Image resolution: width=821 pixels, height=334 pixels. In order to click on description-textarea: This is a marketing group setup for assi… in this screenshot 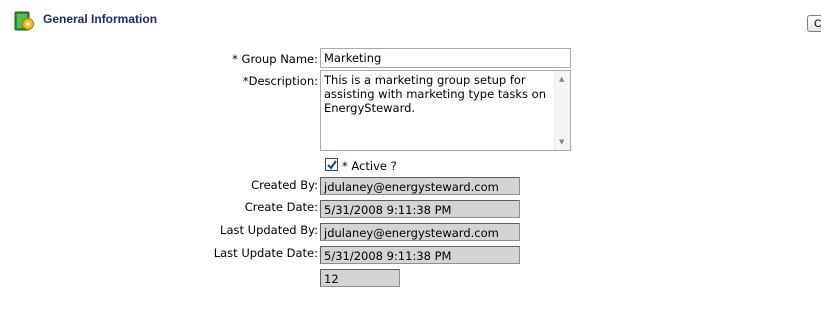, I will do `click(445, 110)`.